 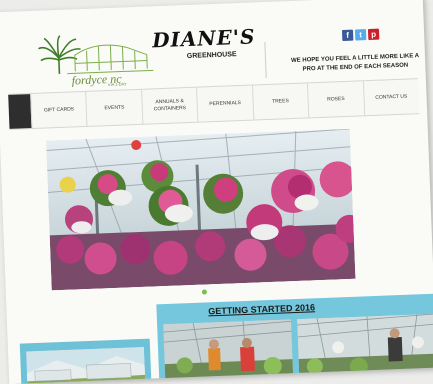 I want to click on greenhouse-interior-photo, so click(x=365, y=346).